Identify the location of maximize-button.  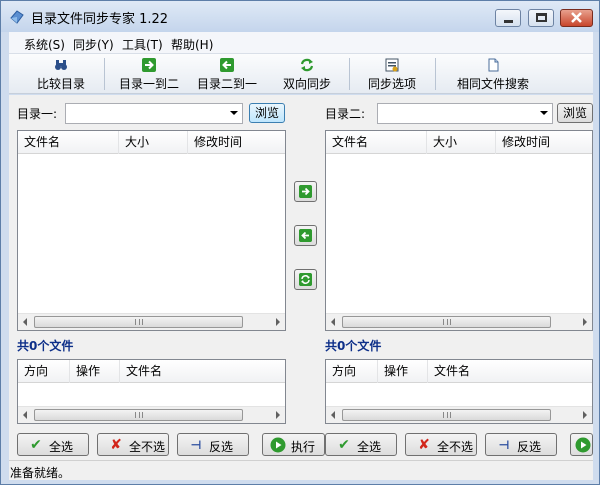
(541, 18).